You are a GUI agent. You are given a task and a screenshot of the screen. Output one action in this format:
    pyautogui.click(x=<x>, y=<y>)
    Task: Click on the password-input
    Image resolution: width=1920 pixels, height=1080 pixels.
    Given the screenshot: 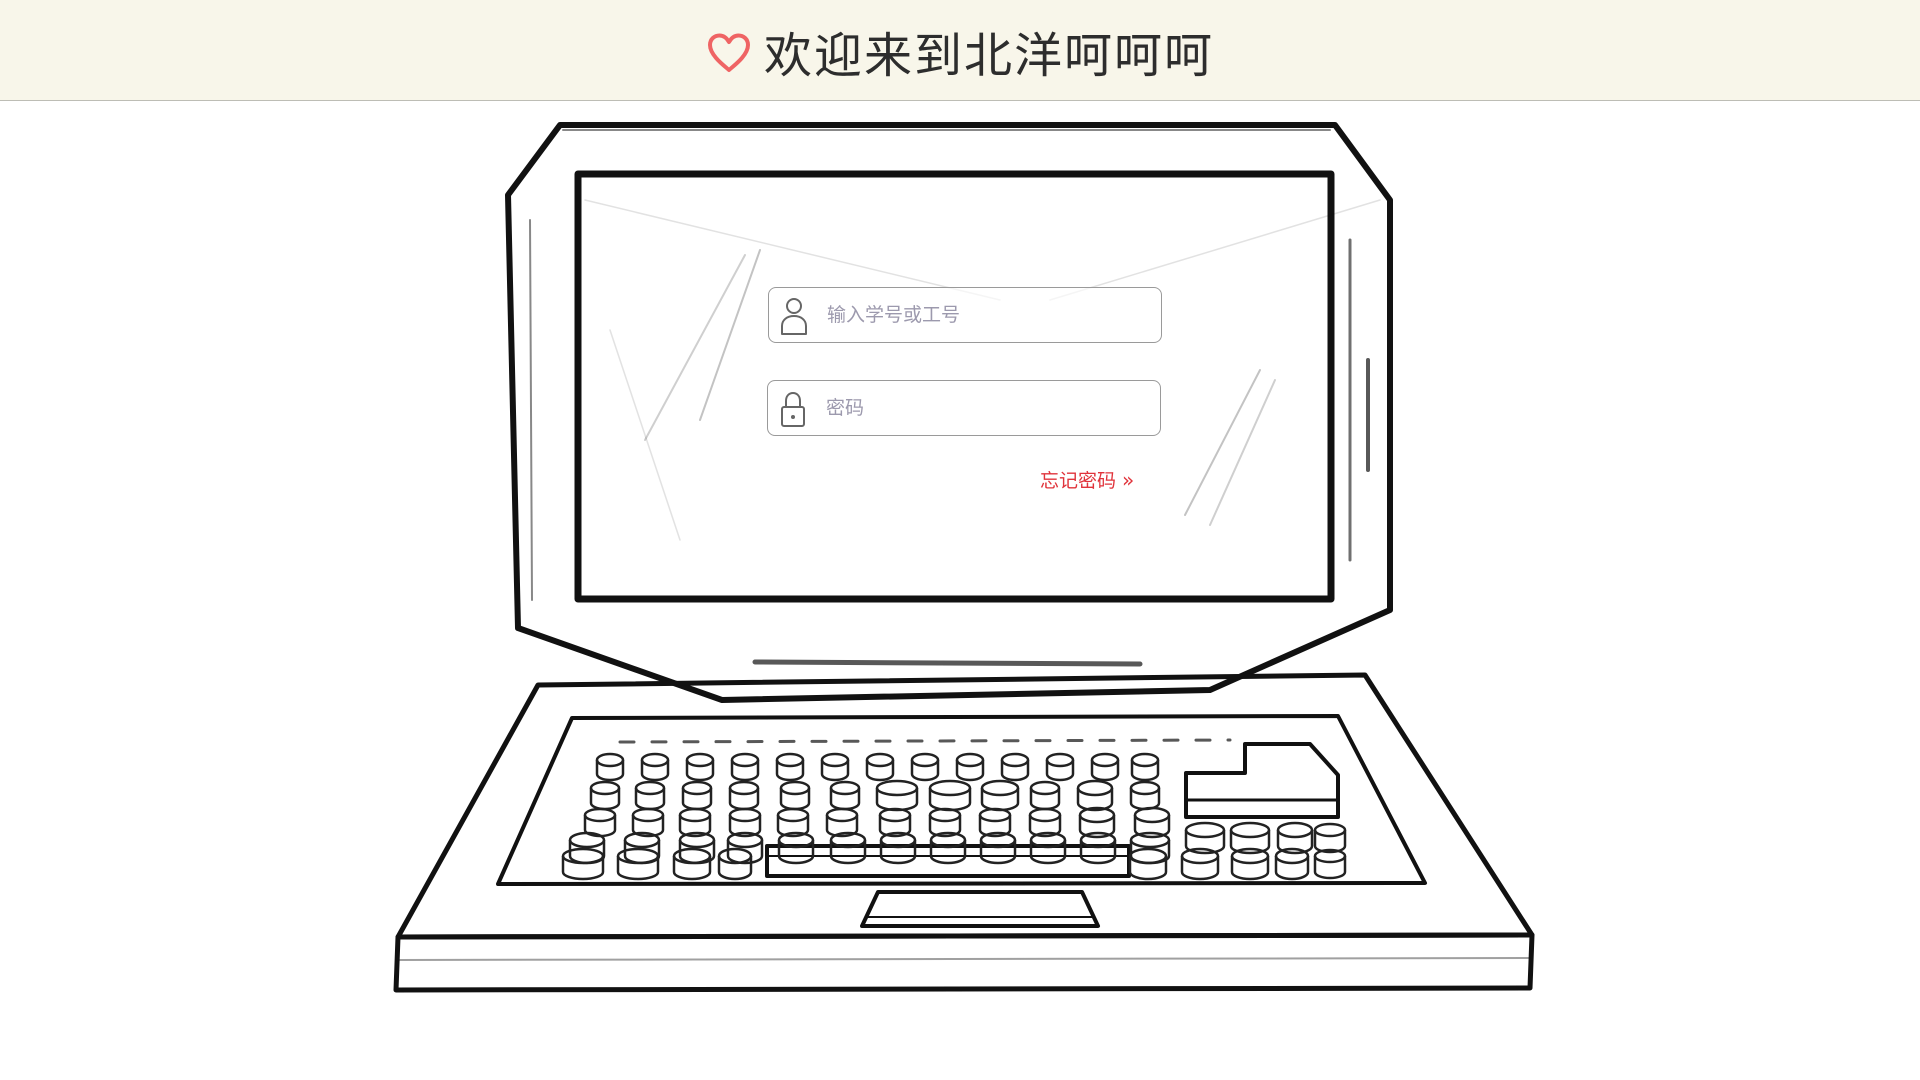 What is the action you would take?
    pyautogui.click(x=986, y=408)
    